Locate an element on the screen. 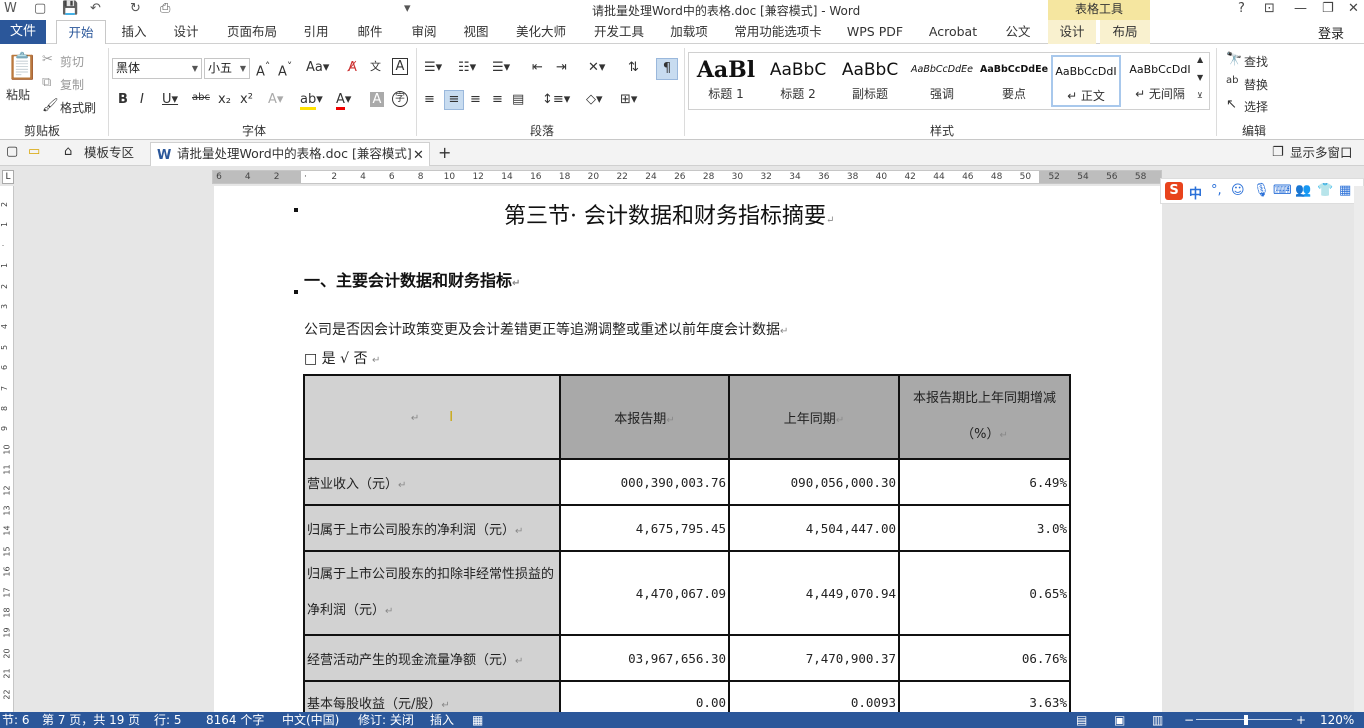 This screenshot has width=1364, height=728. macro-record-icon: ▦ is located at coordinates (477, 720).